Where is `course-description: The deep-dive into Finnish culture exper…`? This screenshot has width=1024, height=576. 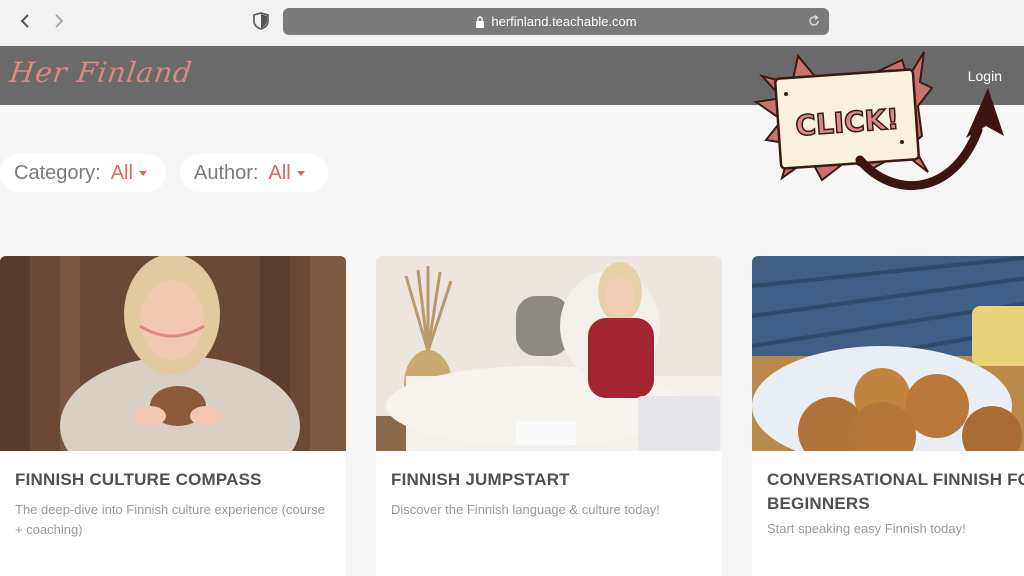 course-description: The deep-dive into Finnish culture exper… is located at coordinates (170, 519).